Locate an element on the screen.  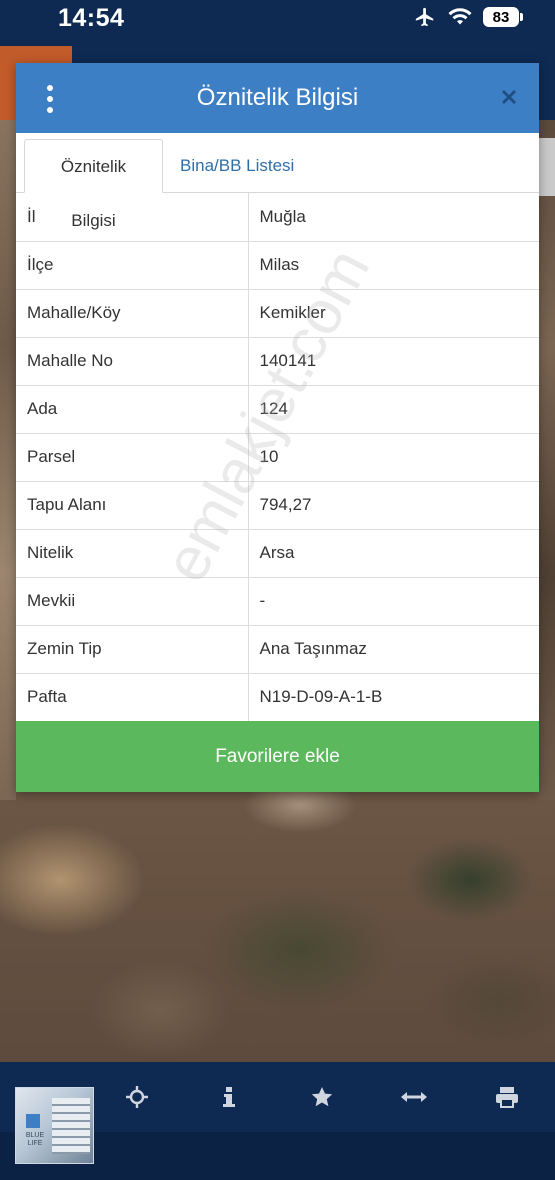
add-favorite-button: Favorilere ekle is located at coordinates (277, 756).